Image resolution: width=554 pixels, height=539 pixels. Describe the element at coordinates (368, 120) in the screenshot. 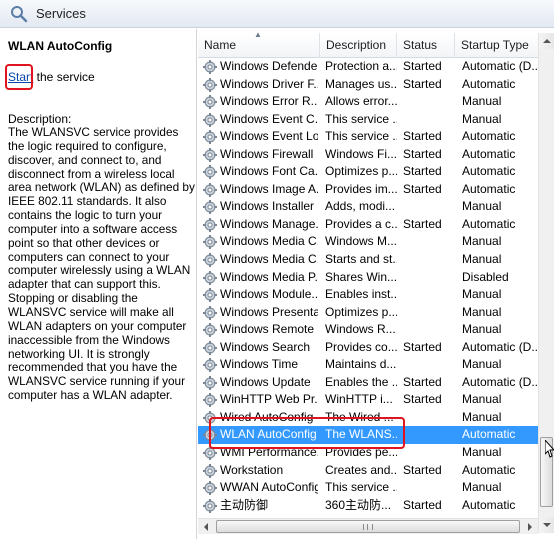

I see `service-row: Windows Event C... This service ... Manual` at that location.